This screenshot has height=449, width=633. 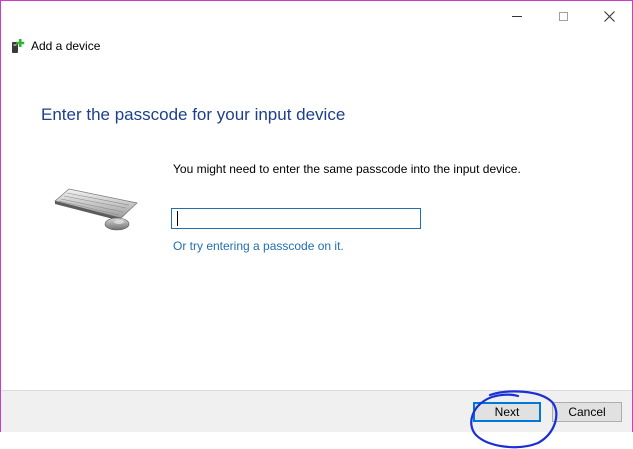 I want to click on minimize-icon, so click(x=517, y=16).